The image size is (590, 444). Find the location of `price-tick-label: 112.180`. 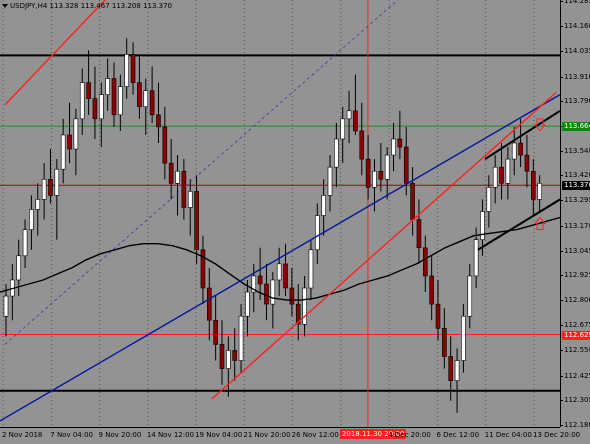

price-tick-label: 112.180 is located at coordinates (577, 424).